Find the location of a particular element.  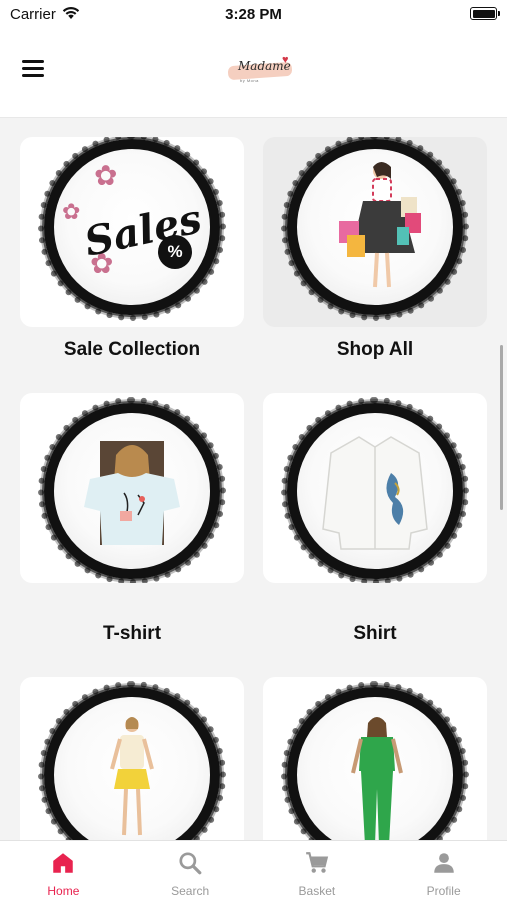

category-card-t-shirt is located at coordinates (132, 488).